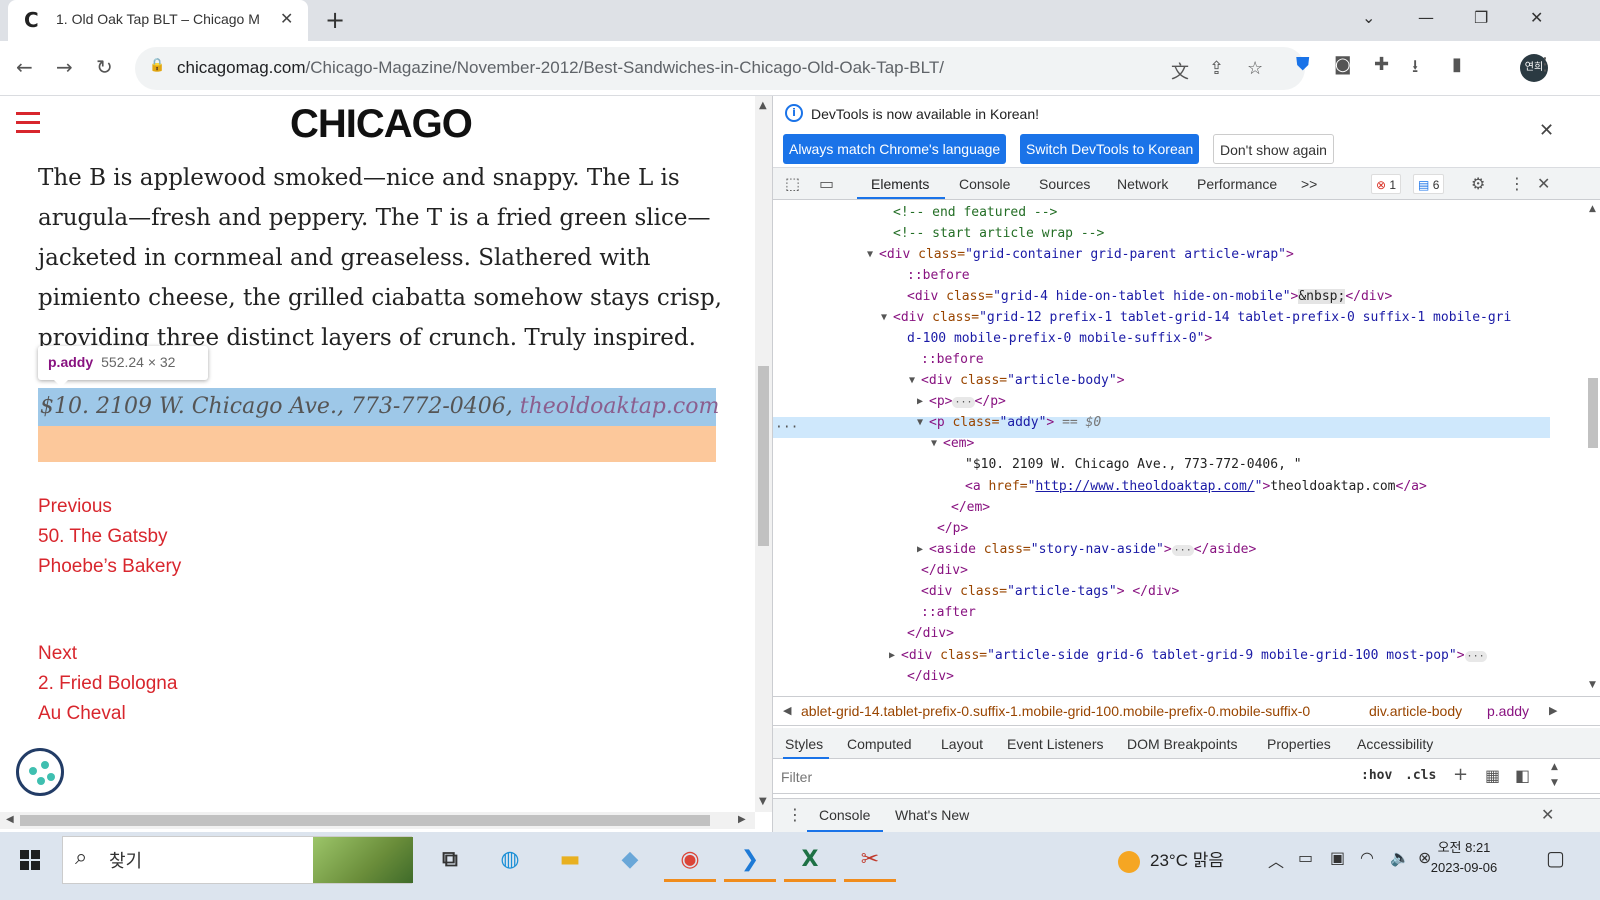 Image resolution: width=1600 pixels, height=900 pixels. I want to click on styles-filter-input, so click(1062, 777).